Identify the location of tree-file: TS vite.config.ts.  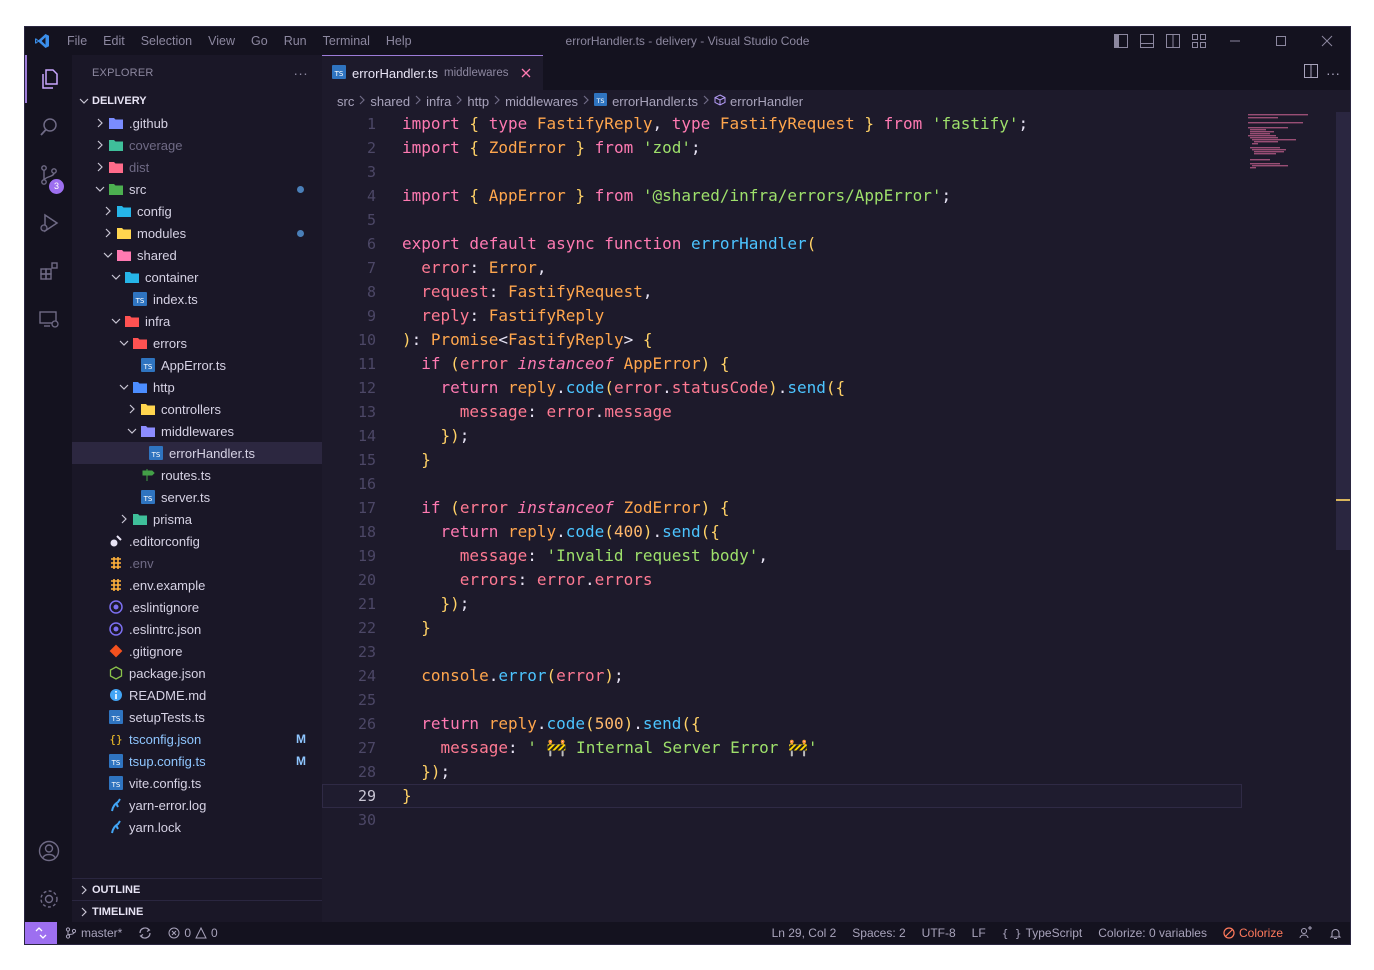
(197, 783).